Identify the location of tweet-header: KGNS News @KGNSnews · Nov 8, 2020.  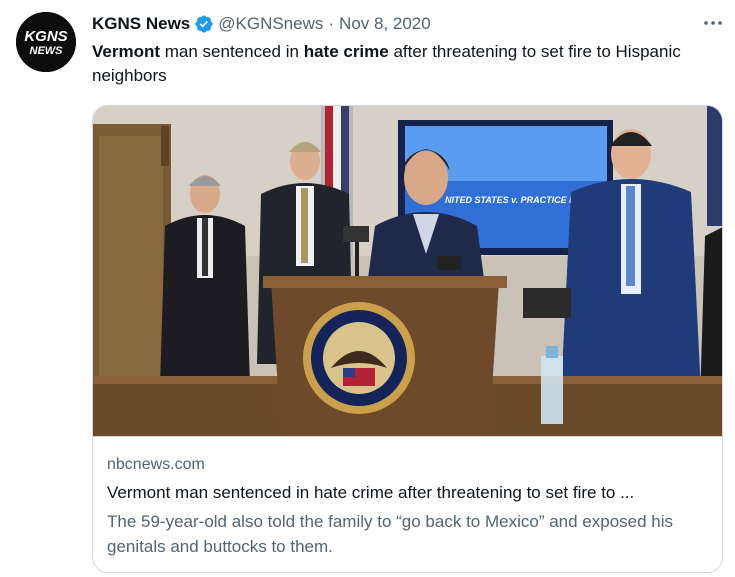
(261, 24).